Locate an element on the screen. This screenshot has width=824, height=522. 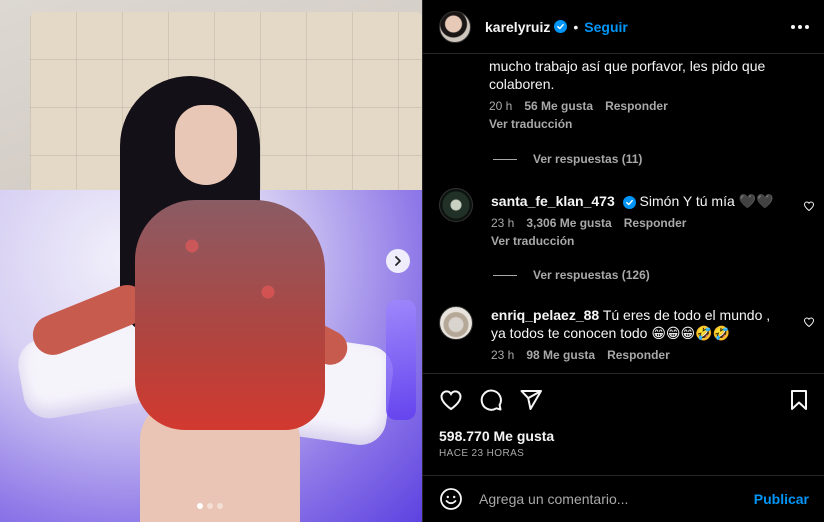
post-header: karelyruiz • Seguir is located at coordinates (623, 27).